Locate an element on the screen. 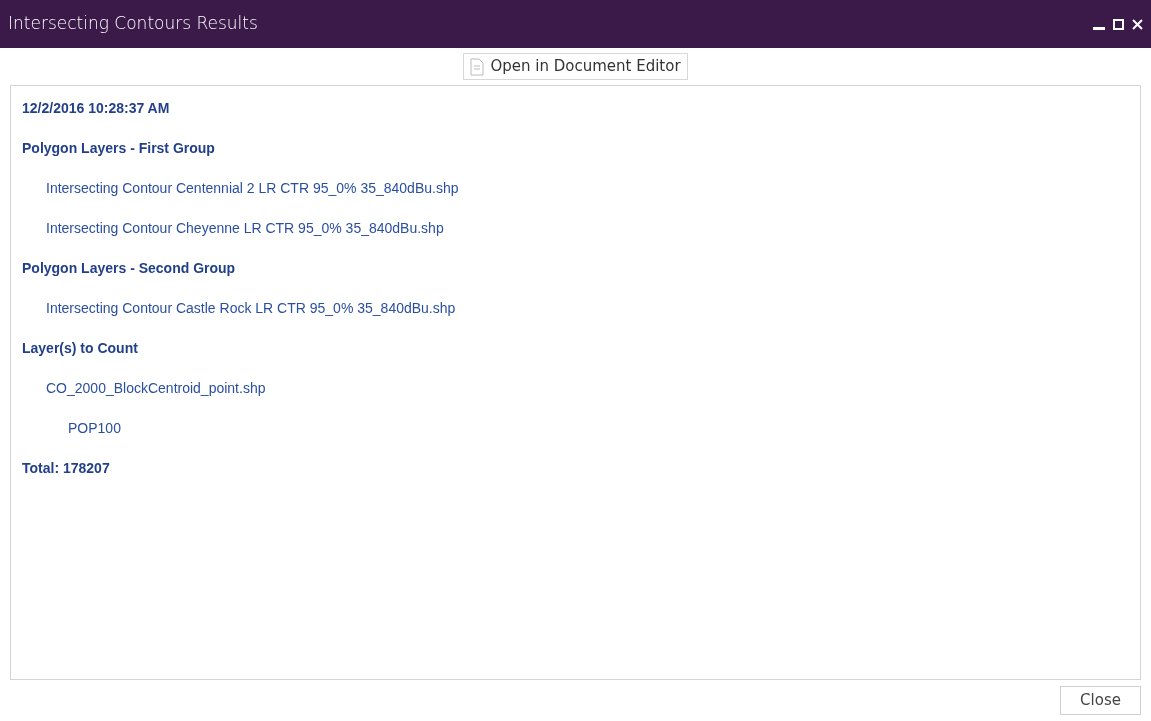 Image resolution: width=1151 pixels, height=721 pixels. document-icon is located at coordinates (477, 66).